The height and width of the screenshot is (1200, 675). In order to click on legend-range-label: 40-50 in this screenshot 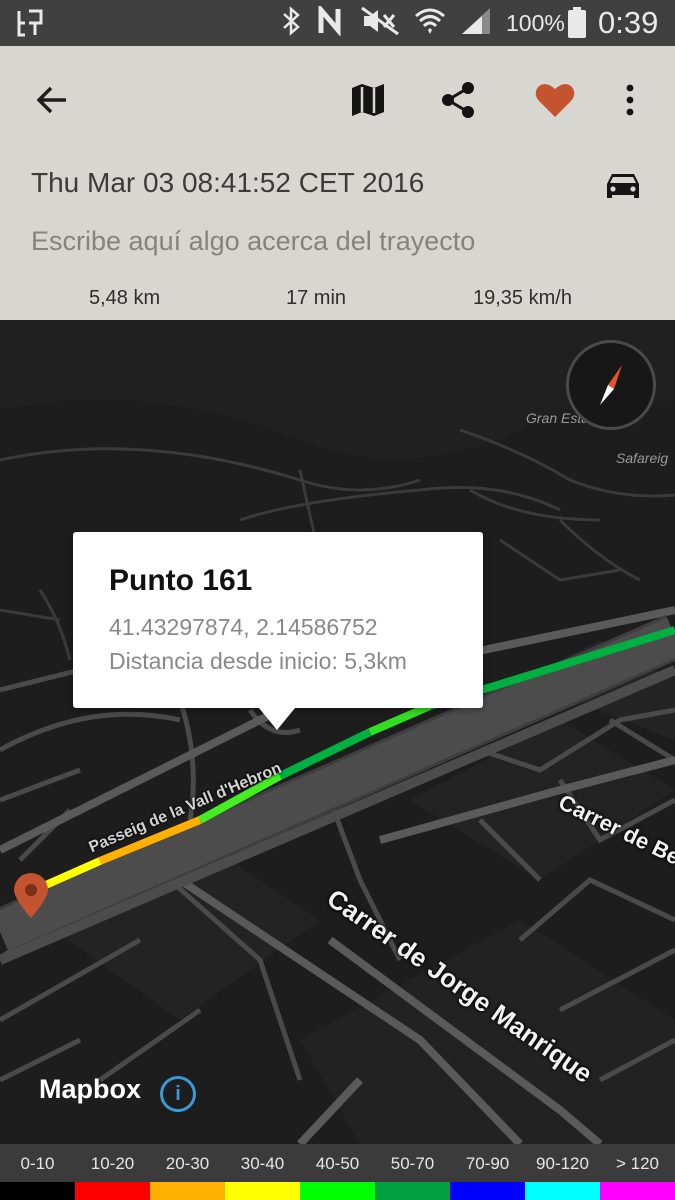, I will do `click(337, 1163)`.